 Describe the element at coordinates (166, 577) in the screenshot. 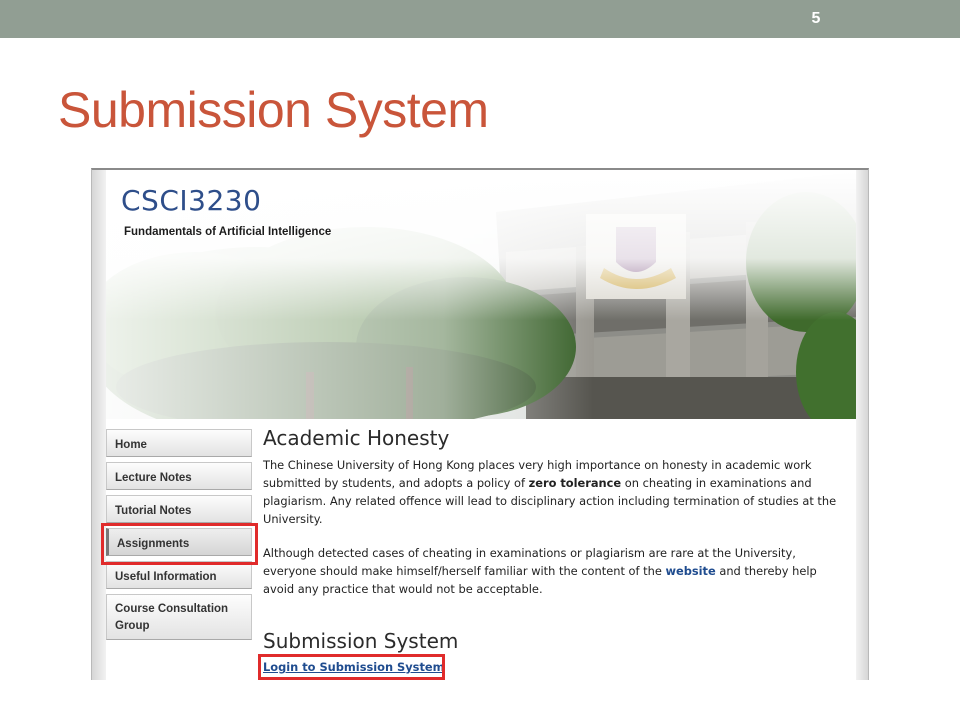

I see `sidebar-item-label: Useful Information` at that location.